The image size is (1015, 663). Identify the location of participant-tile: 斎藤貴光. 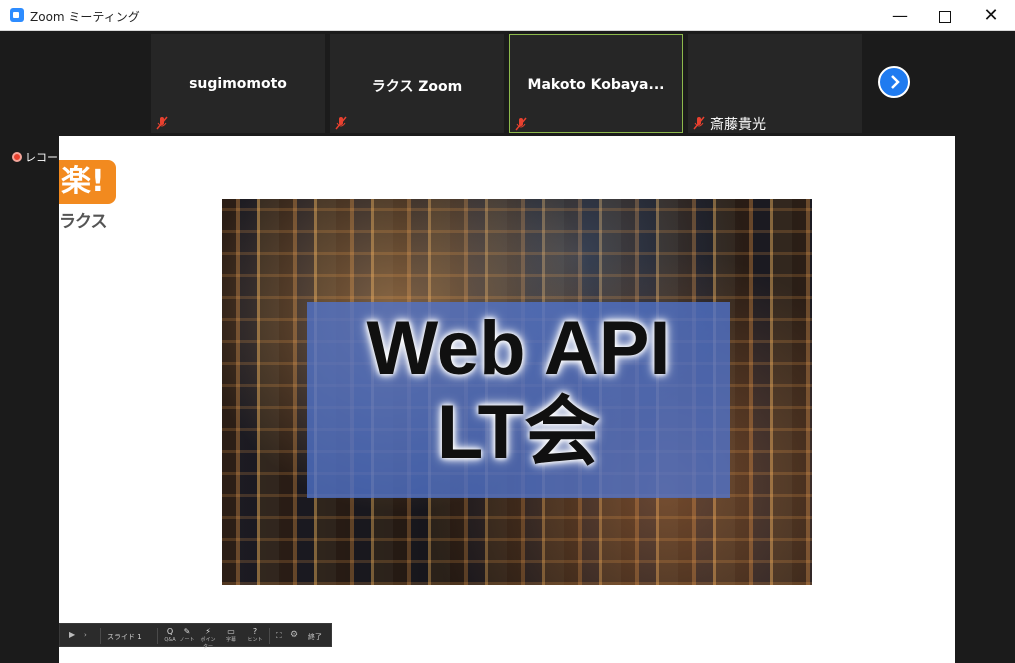
(775, 83).